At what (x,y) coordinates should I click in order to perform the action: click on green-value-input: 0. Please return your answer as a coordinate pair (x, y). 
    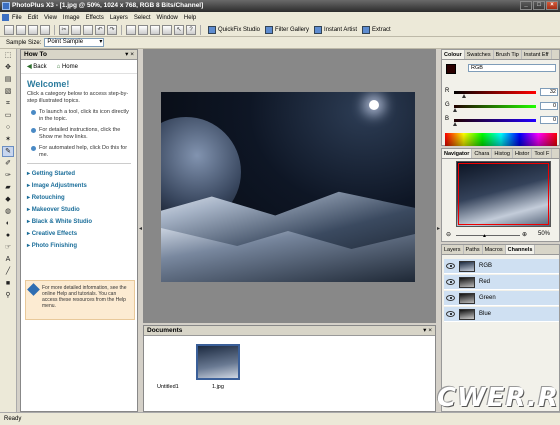
    Looking at the image, I should click on (549, 106).